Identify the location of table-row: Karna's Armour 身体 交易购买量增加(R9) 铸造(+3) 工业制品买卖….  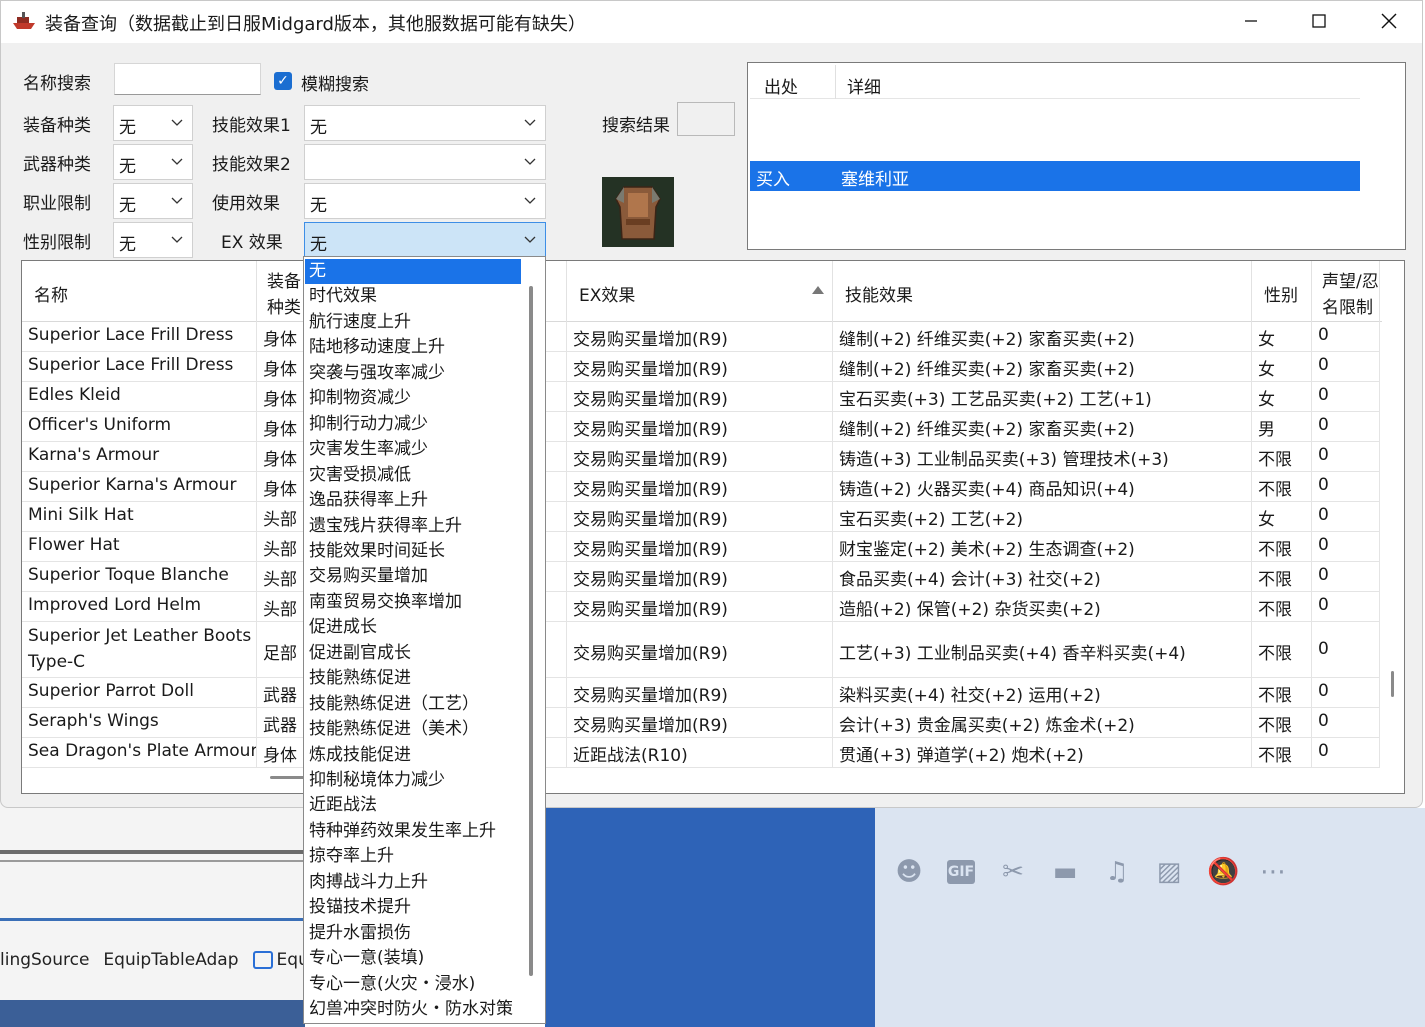
(701, 457).